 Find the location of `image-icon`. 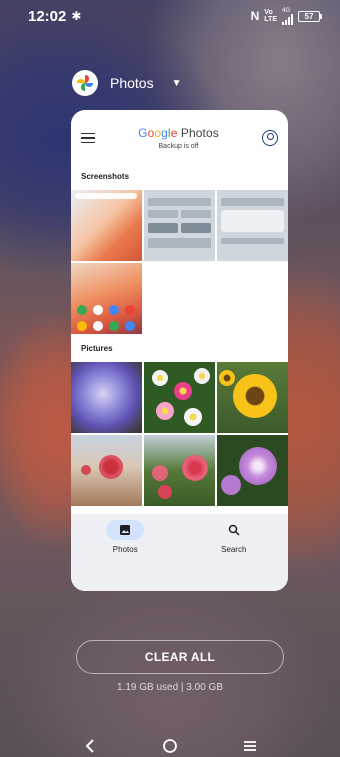

image-icon is located at coordinates (125, 530).